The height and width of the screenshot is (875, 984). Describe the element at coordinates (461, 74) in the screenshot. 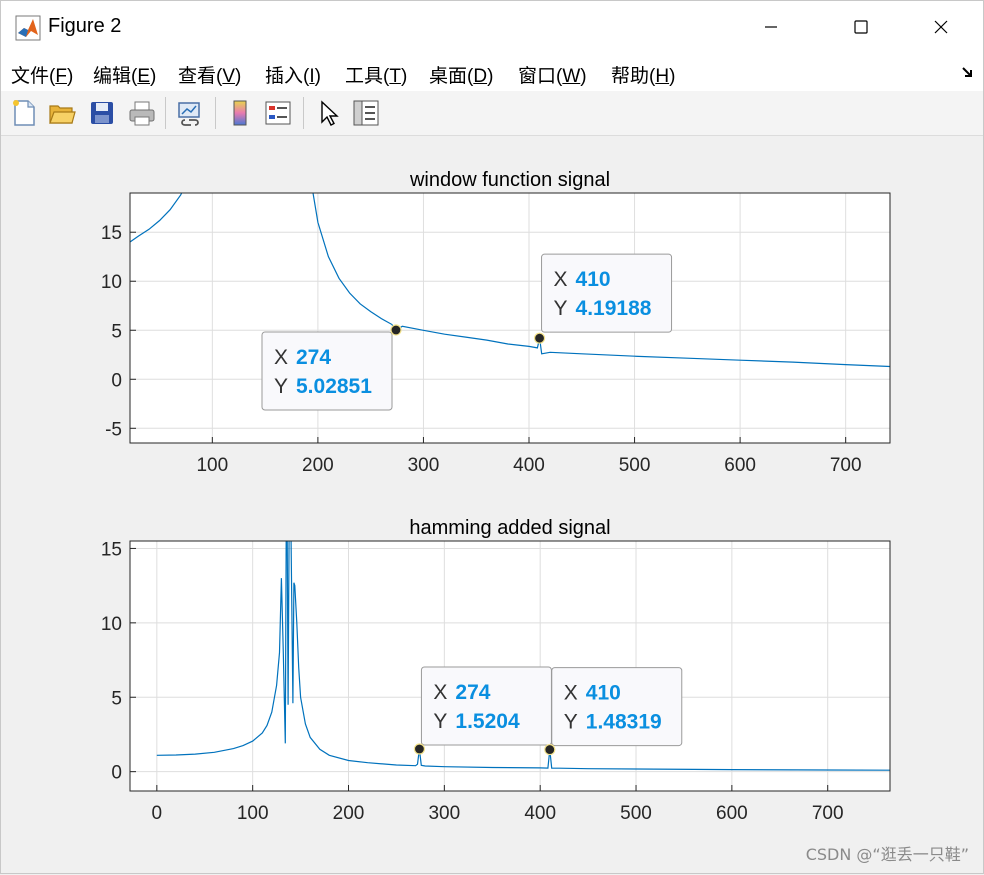

I see `menu-desktop: 桌面(D)` at that location.